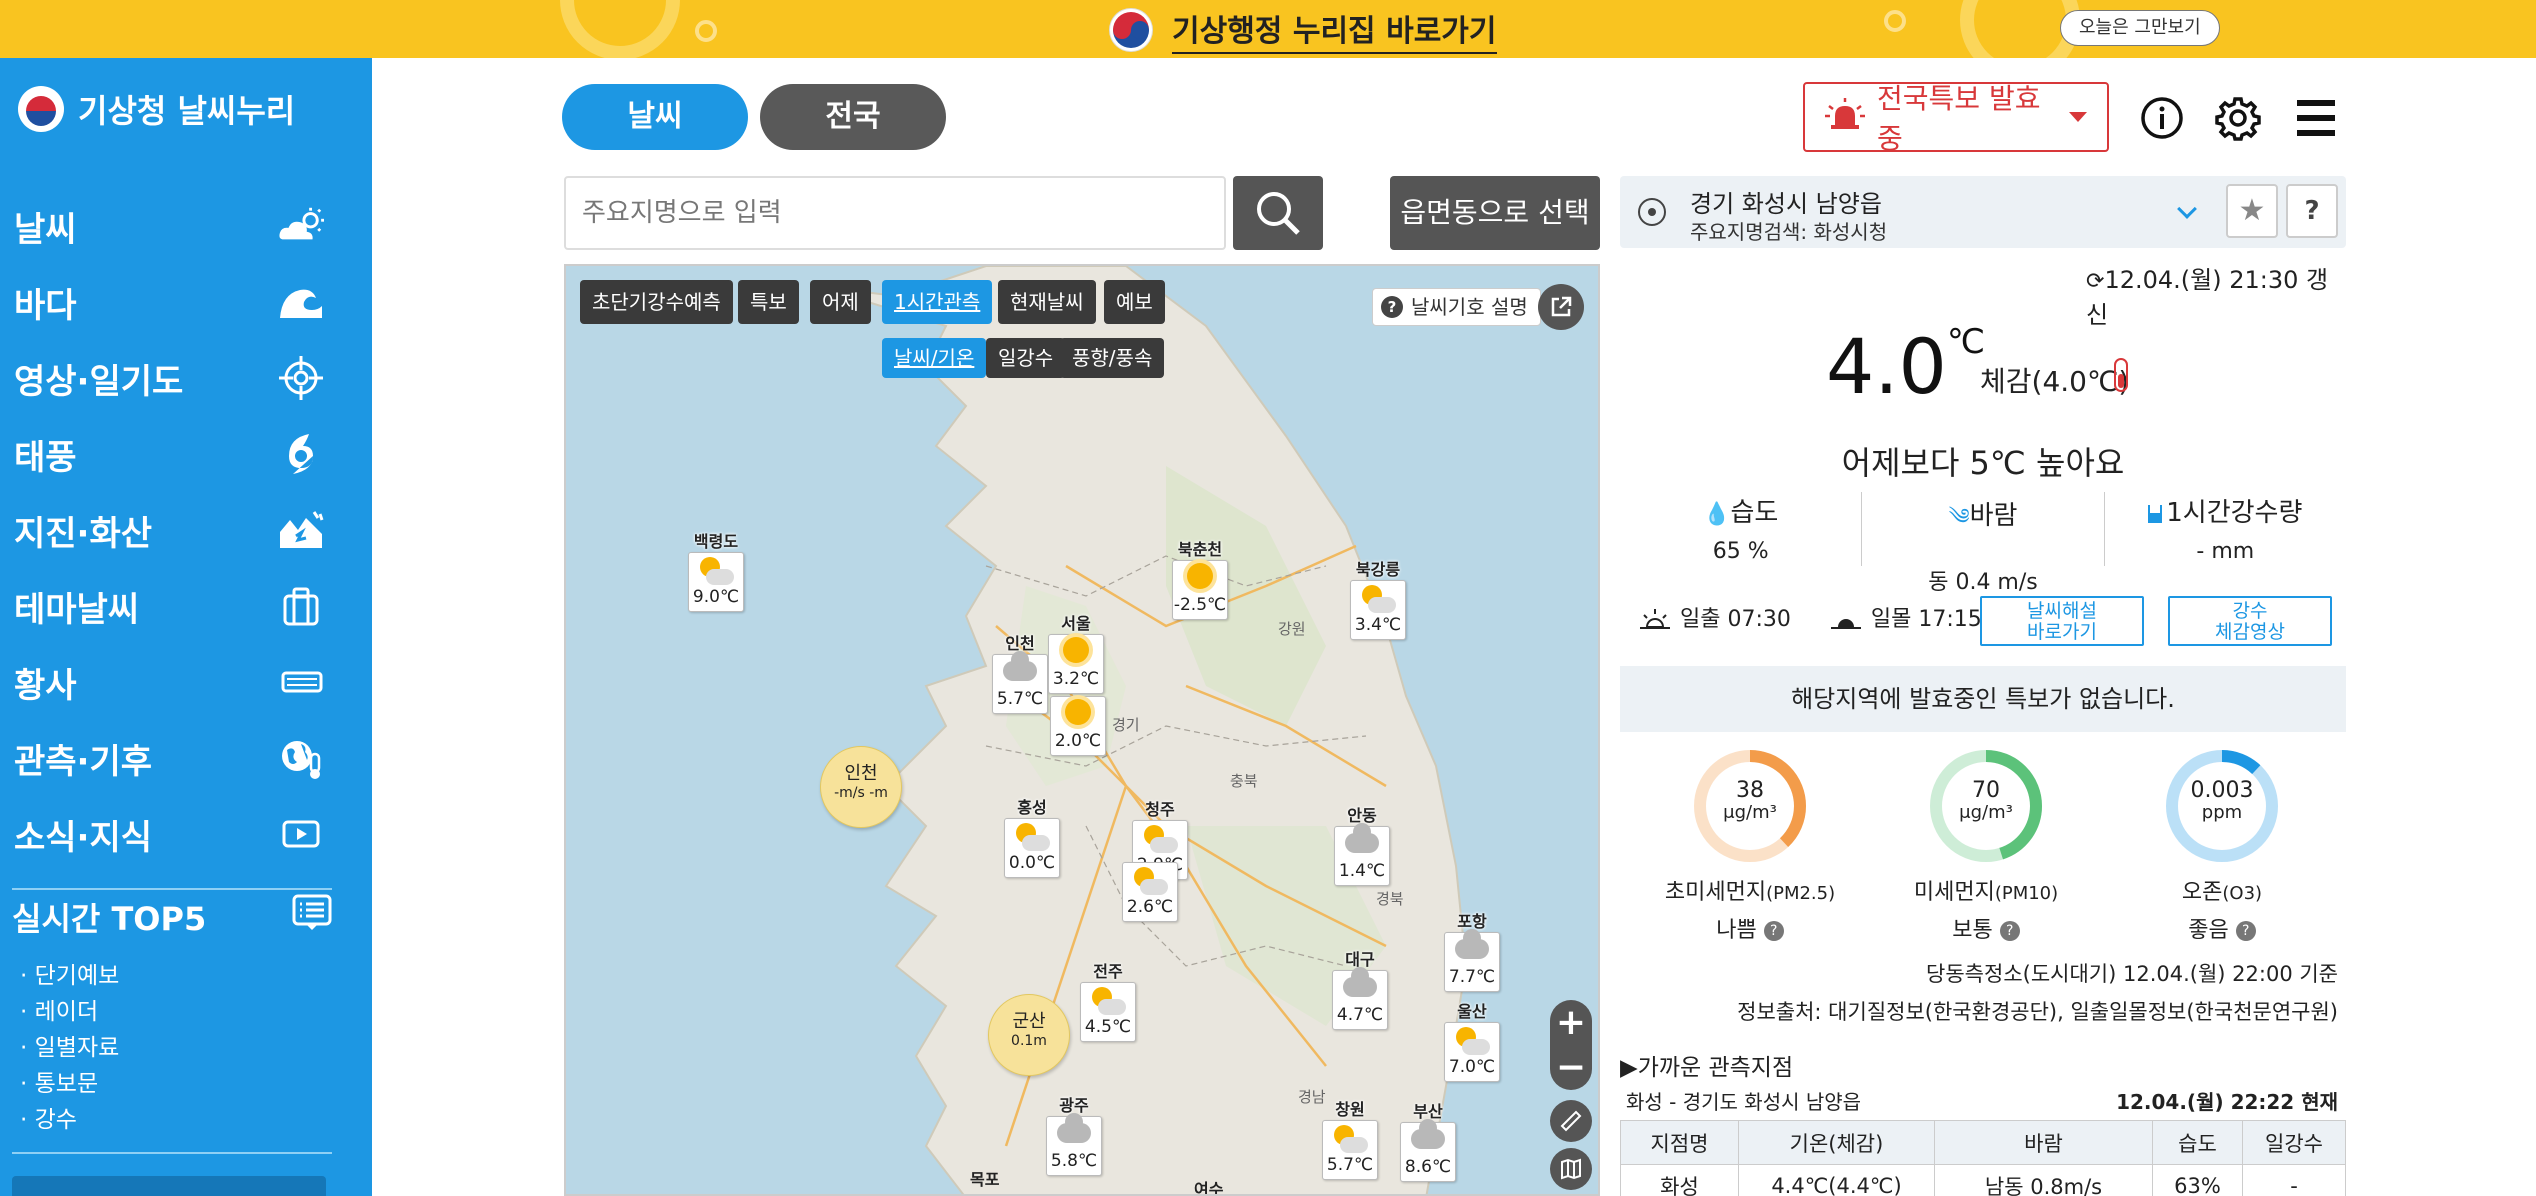 The image size is (2536, 1196). Describe the element at coordinates (861, 773) in the screenshot. I see `sea-station-name: 인천` at that location.